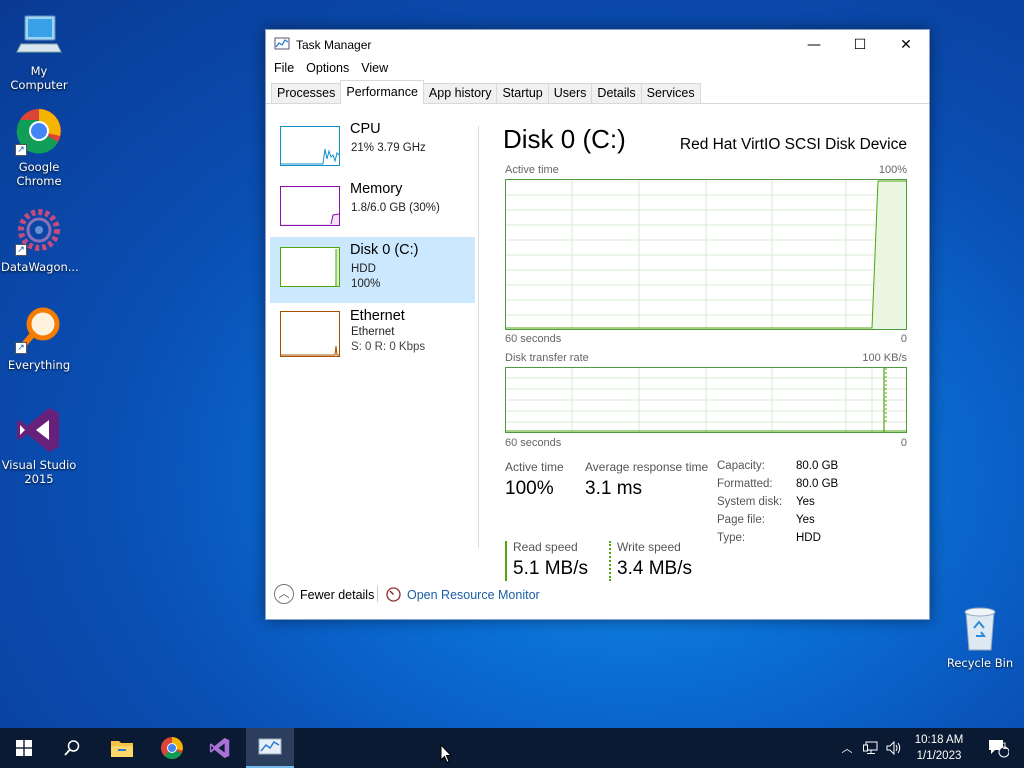  What do you see at coordinates (39, 174) in the screenshot?
I see `desktop-icon-label: Google Chrome` at bounding box center [39, 174].